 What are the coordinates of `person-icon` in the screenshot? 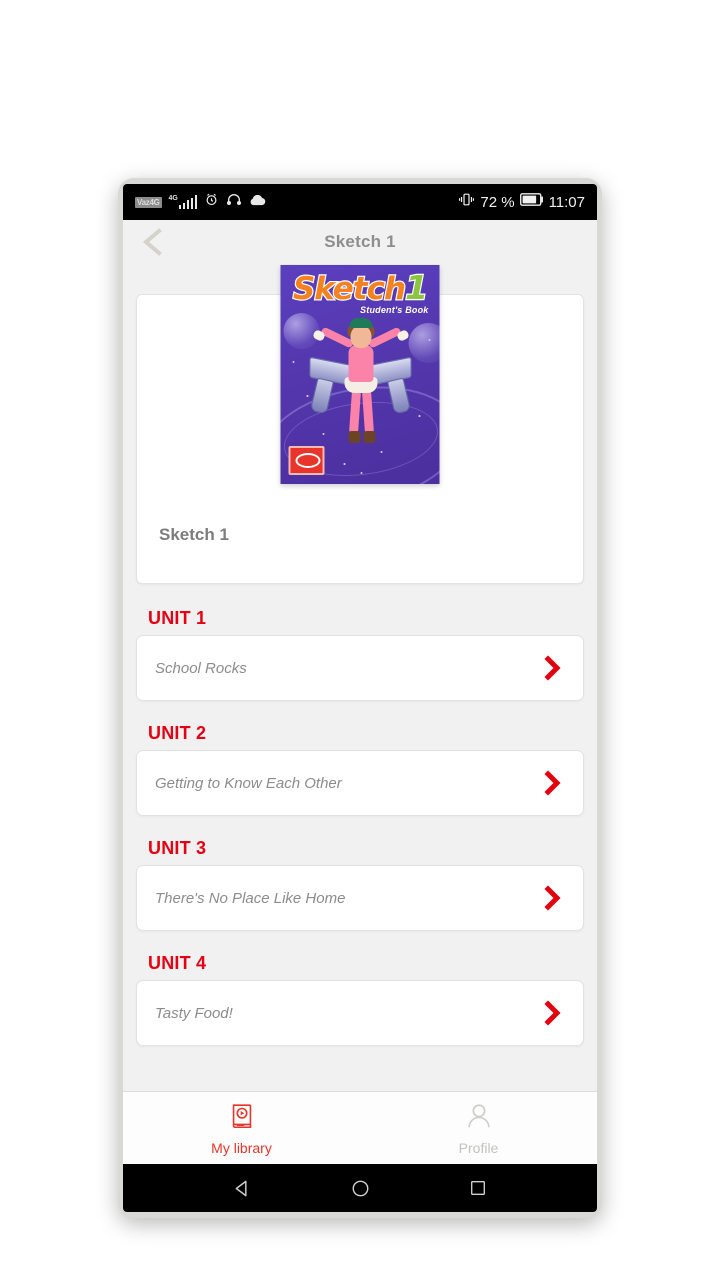 It's located at (479, 1118).